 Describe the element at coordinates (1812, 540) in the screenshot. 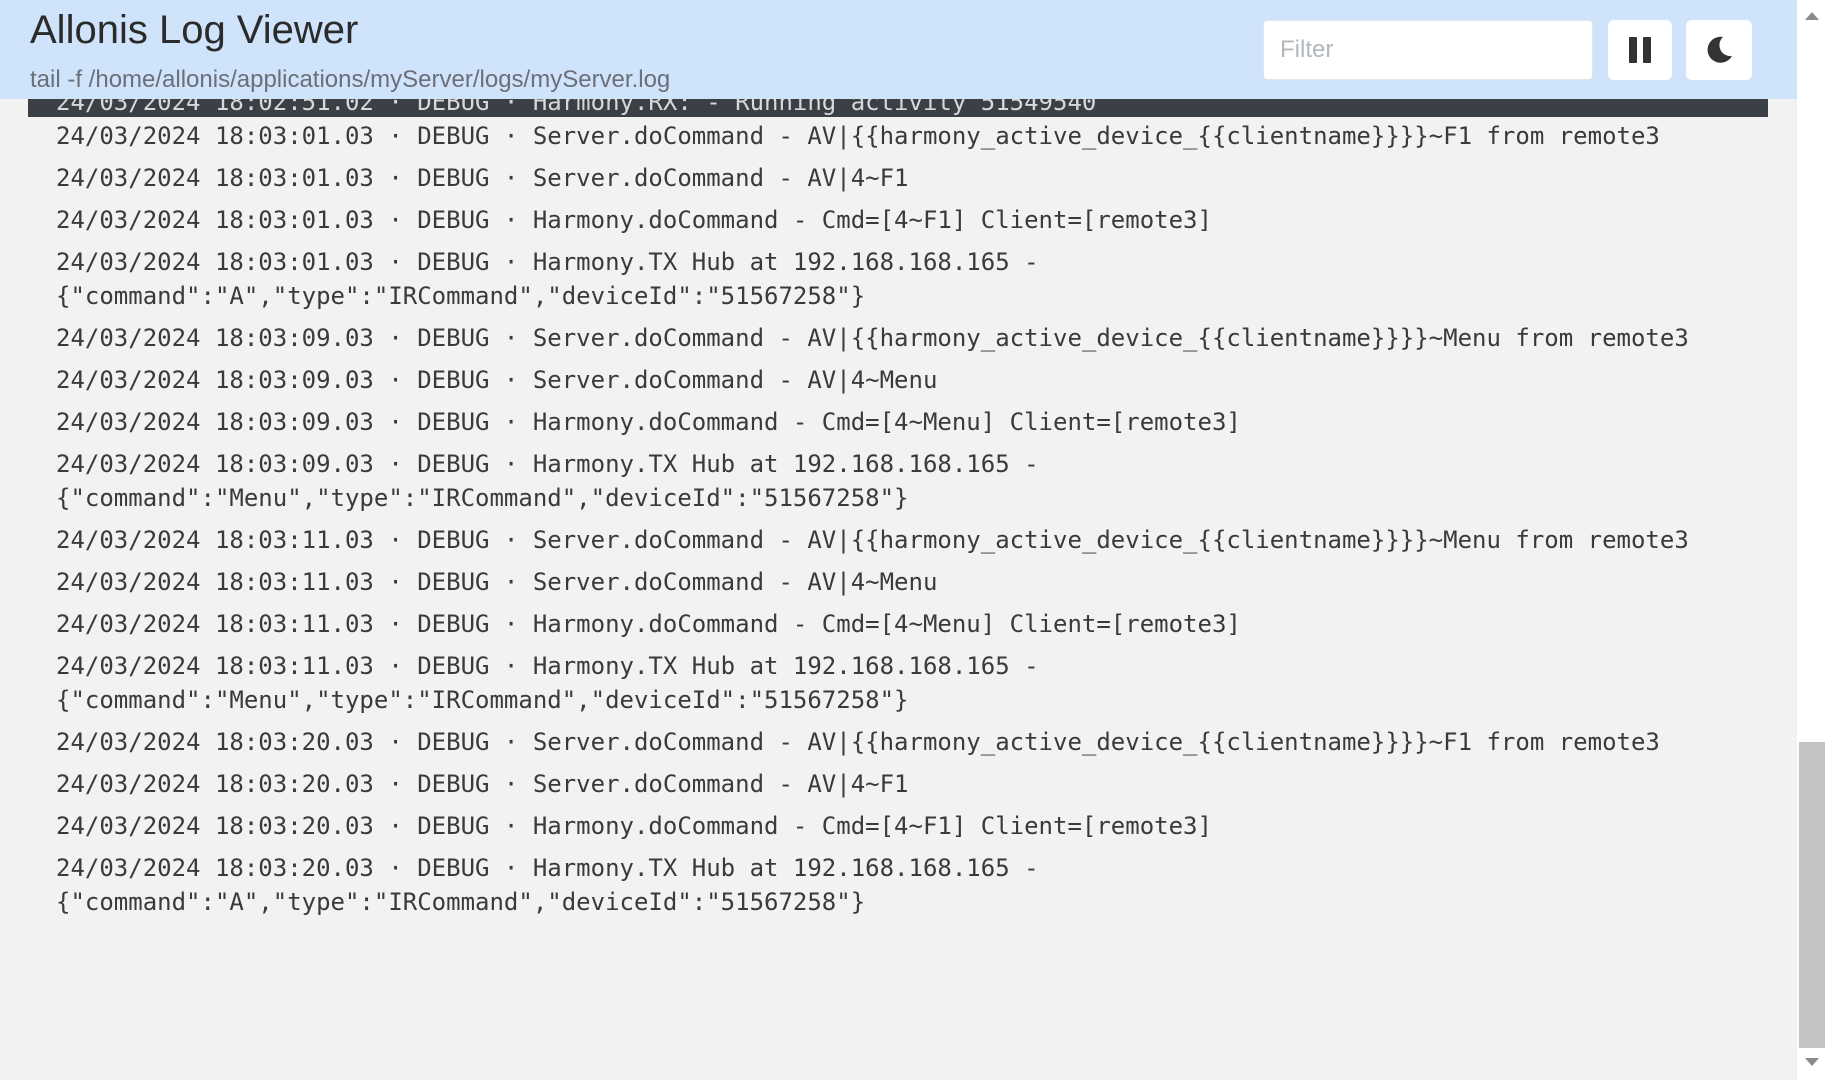

I see `vertical-scrollbar` at that location.